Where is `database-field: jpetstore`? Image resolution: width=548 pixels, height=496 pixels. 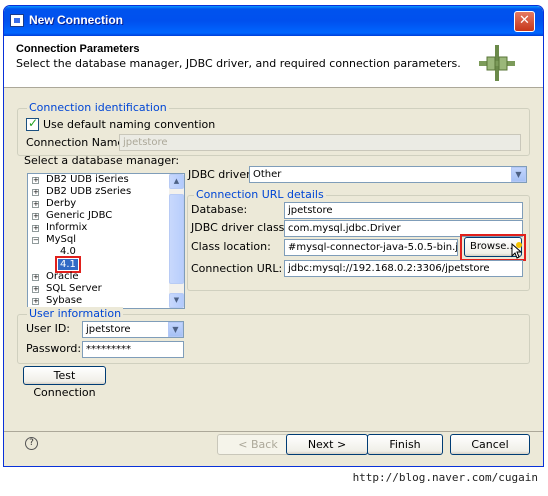
database-field: jpetstore is located at coordinates (403, 210).